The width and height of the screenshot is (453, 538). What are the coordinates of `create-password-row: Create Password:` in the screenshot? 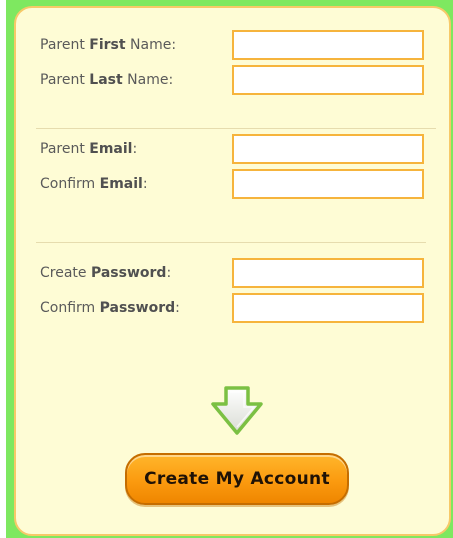 It's located at (232, 274).